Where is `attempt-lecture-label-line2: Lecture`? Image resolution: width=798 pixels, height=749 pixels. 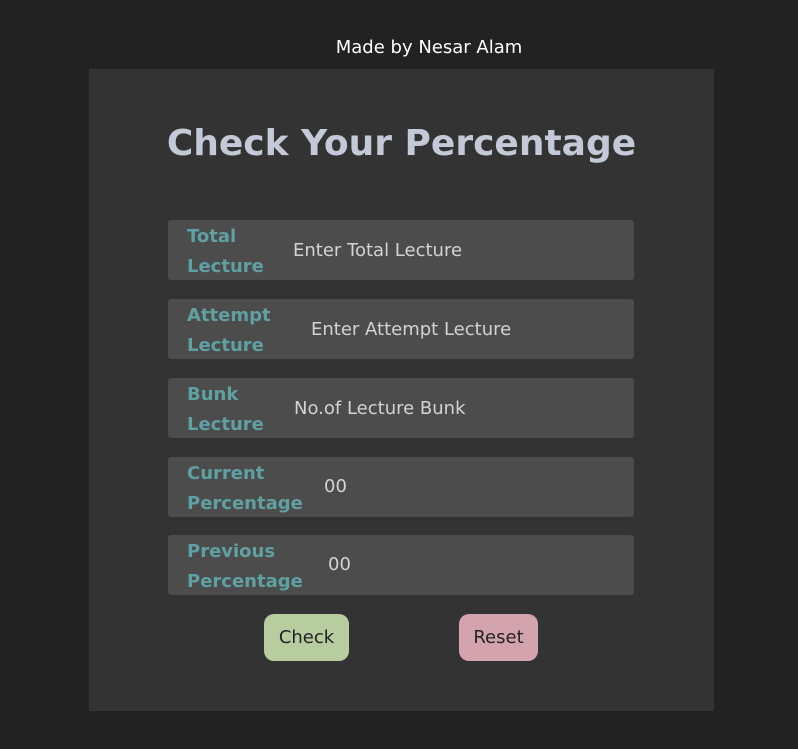
attempt-lecture-label-line2: Lecture is located at coordinates (225, 345).